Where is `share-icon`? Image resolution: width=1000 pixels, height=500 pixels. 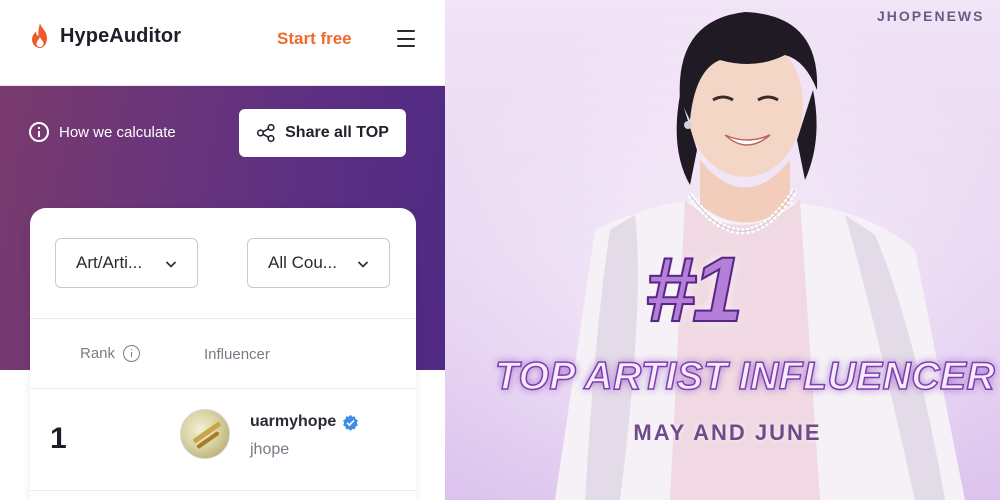
share-icon is located at coordinates (266, 133).